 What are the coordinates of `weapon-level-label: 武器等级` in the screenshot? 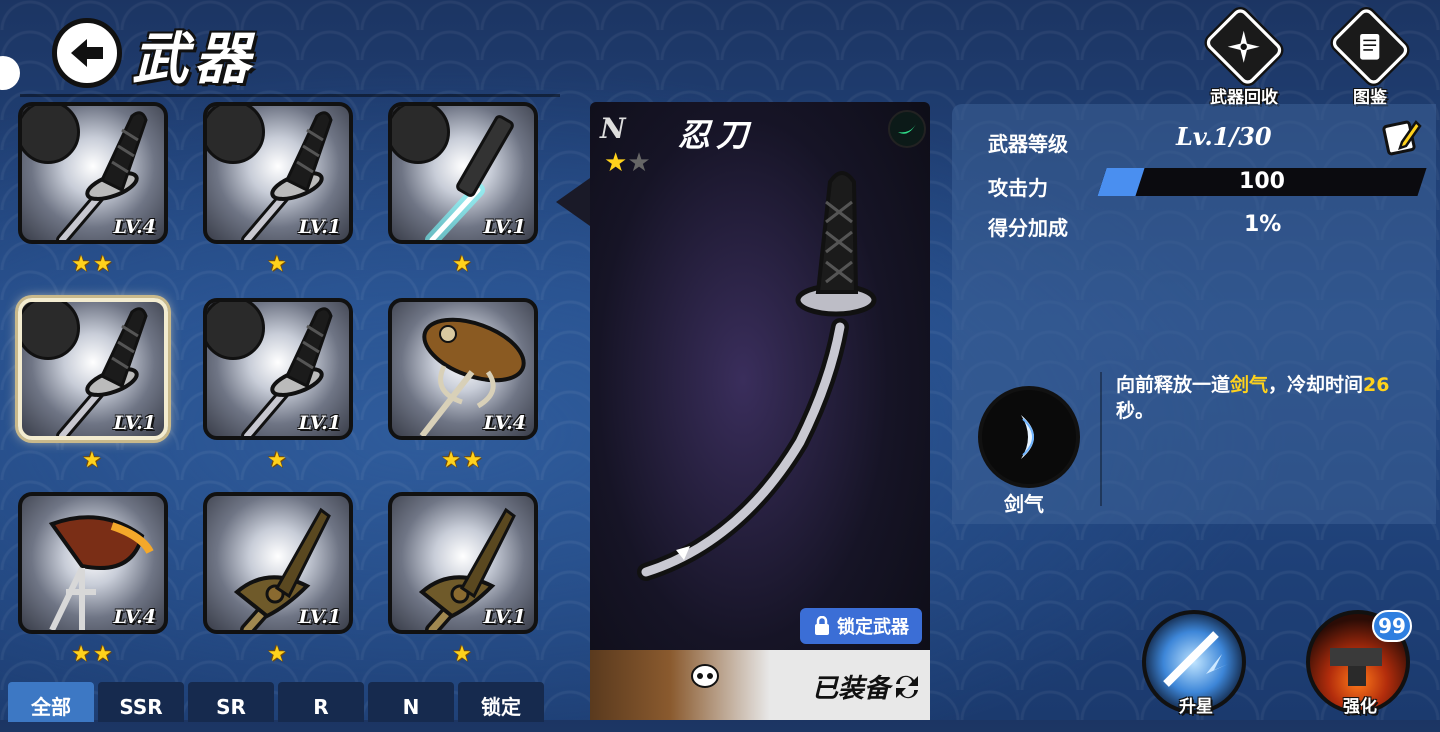 It's located at (1028, 144).